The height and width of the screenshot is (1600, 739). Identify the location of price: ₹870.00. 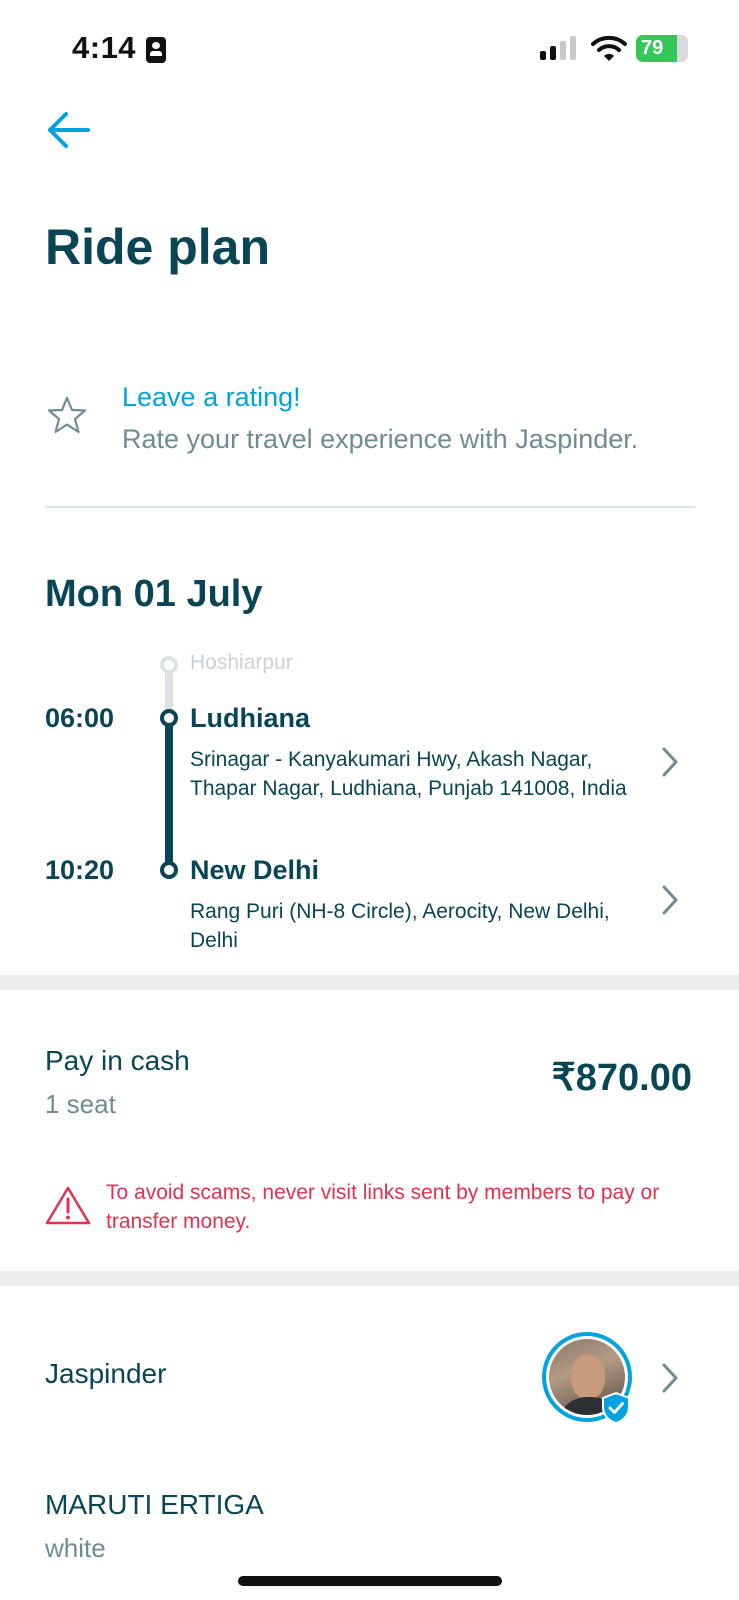
(621, 1078).